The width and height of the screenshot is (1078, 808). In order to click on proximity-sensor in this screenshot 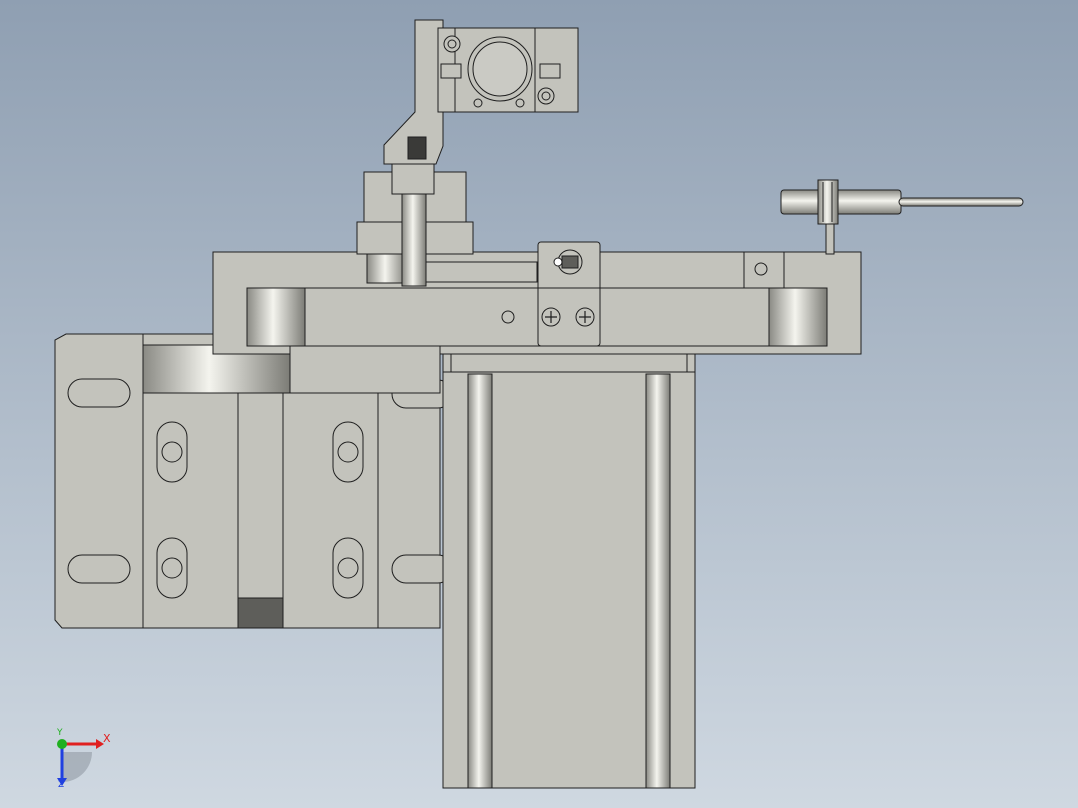, I will do `click(902, 217)`.